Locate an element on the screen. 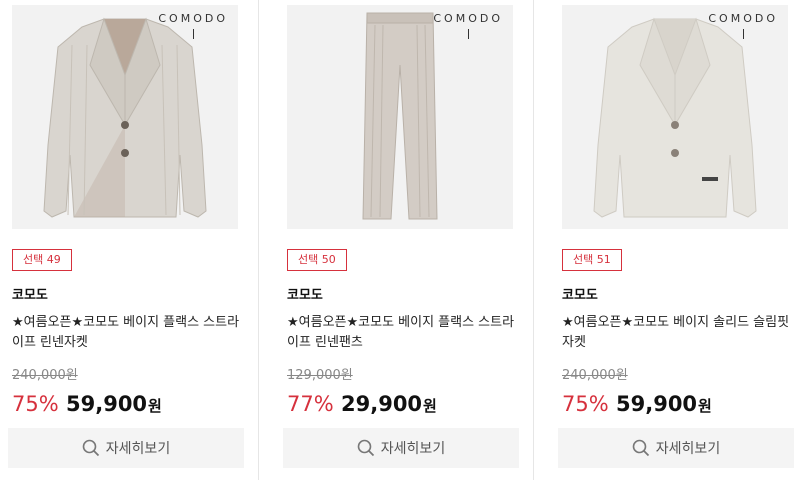 This screenshot has width=796, height=480. product-title: ★여름오픈★코모도 베이지 솔리드 슬림핏 자켓 is located at coordinates (676, 333).